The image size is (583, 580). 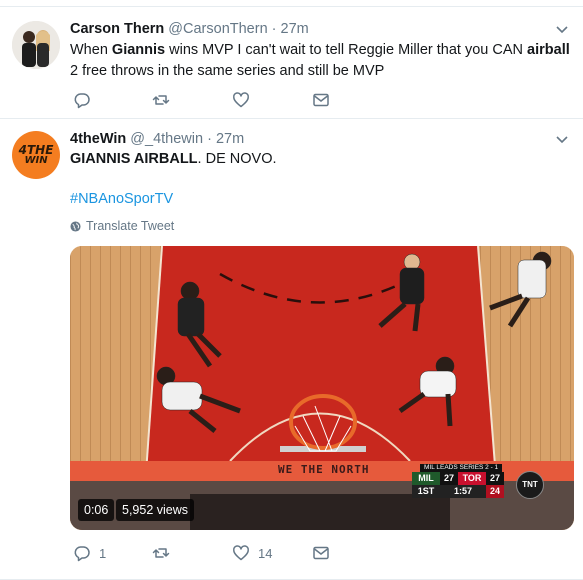 I want to click on like-button: 14, so click(x=252, y=553).